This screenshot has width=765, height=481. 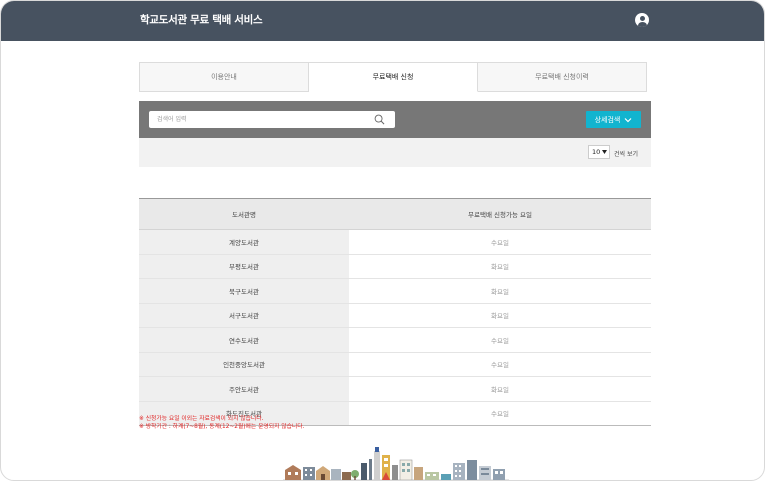 What do you see at coordinates (500, 214) in the screenshot?
I see `column-header-day: 무료택배 신청가능 요일` at bounding box center [500, 214].